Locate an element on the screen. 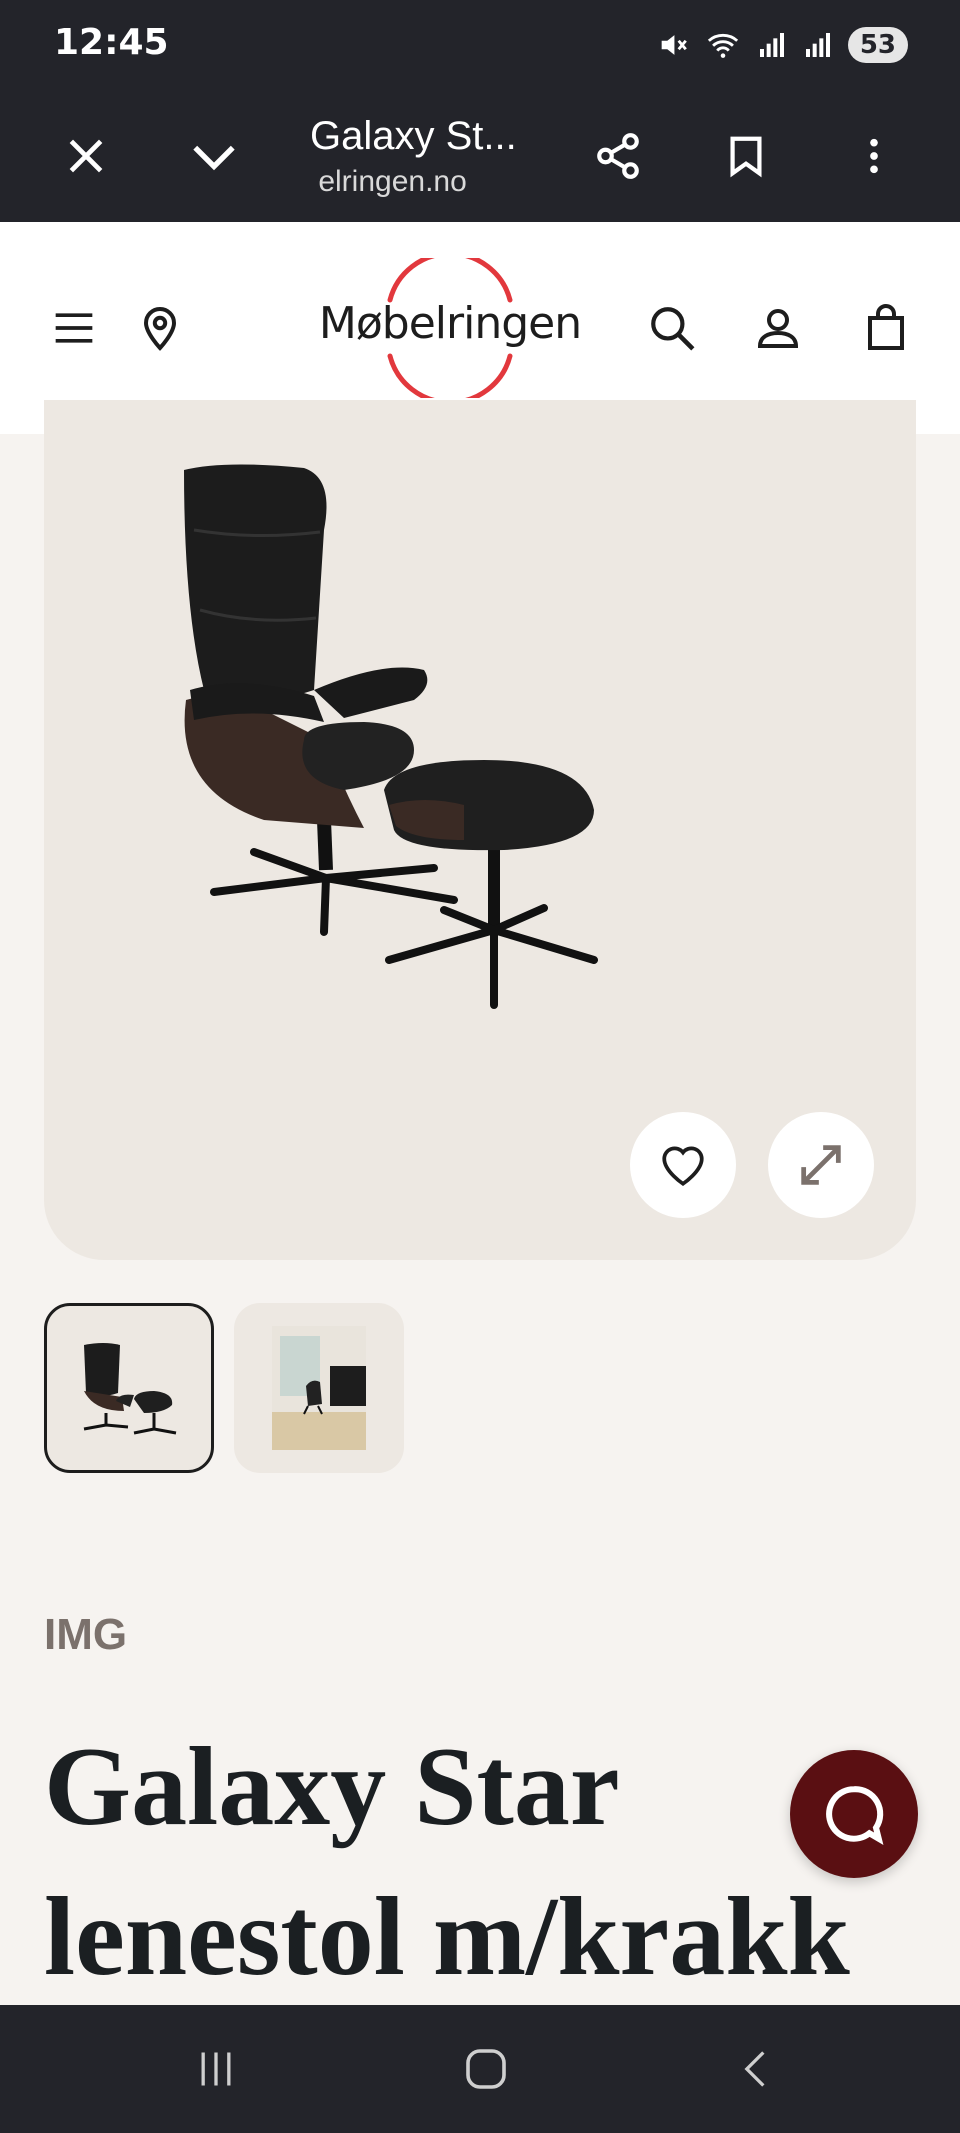 The height and width of the screenshot is (2133, 960). chat-bubble-icon is located at coordinates (855, 1816).